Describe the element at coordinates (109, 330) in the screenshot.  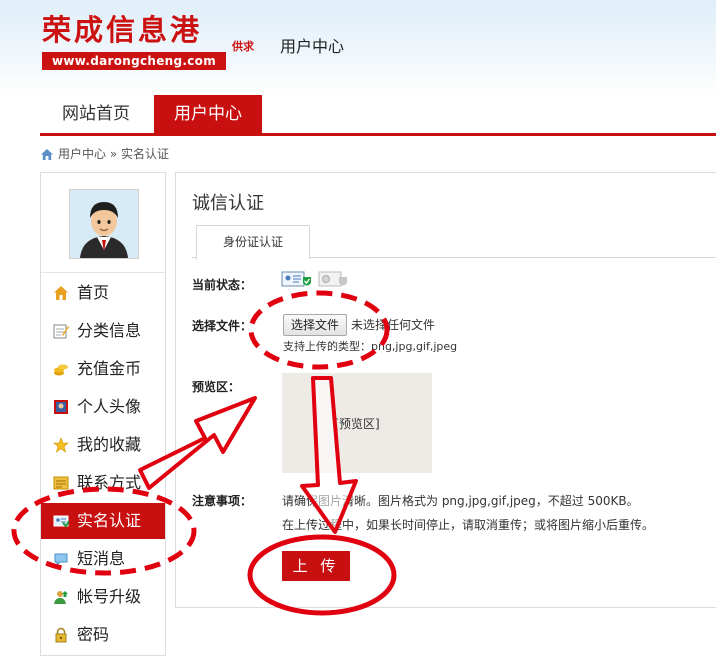
I see `sidebar-item-label: 分类信息` at that location.